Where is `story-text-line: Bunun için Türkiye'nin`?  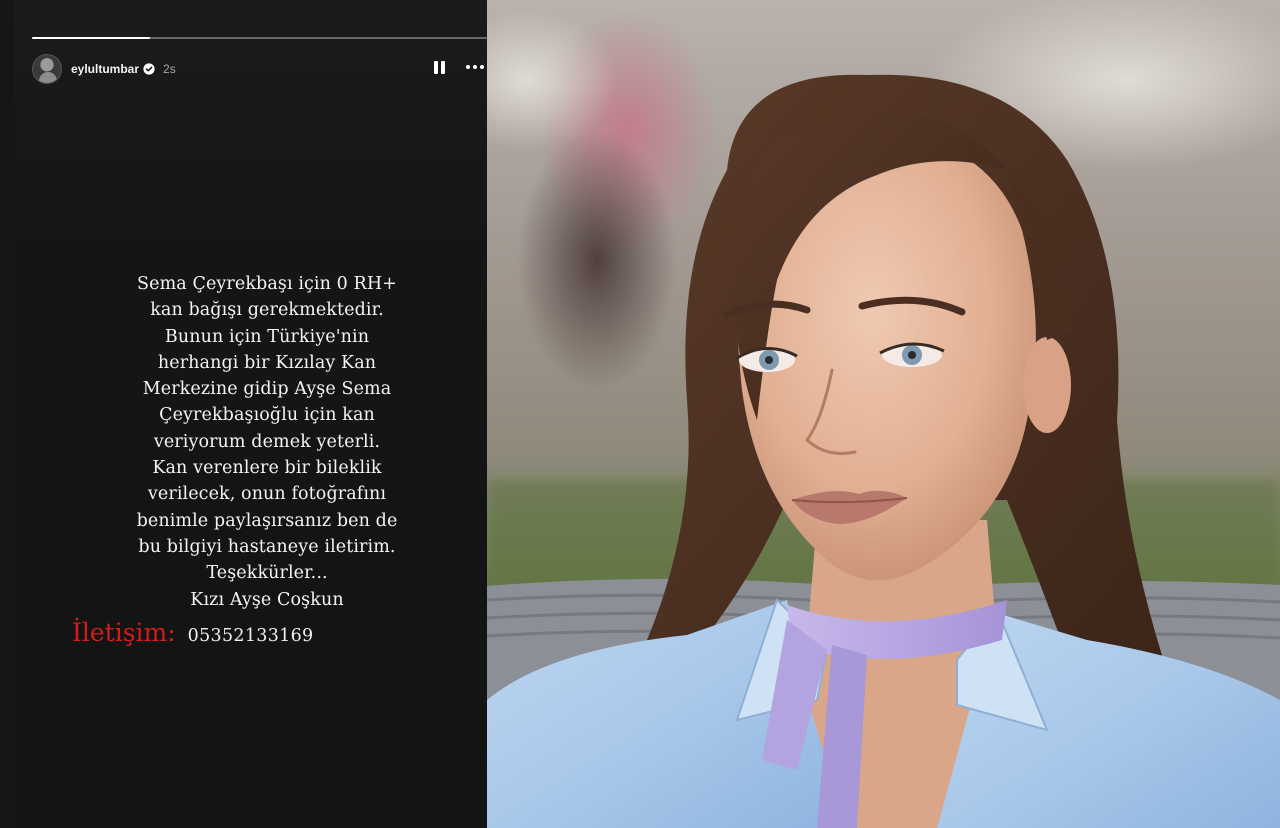
story-text-line: Bunun için Türkiye'nin is located at coordinates (267, 336).